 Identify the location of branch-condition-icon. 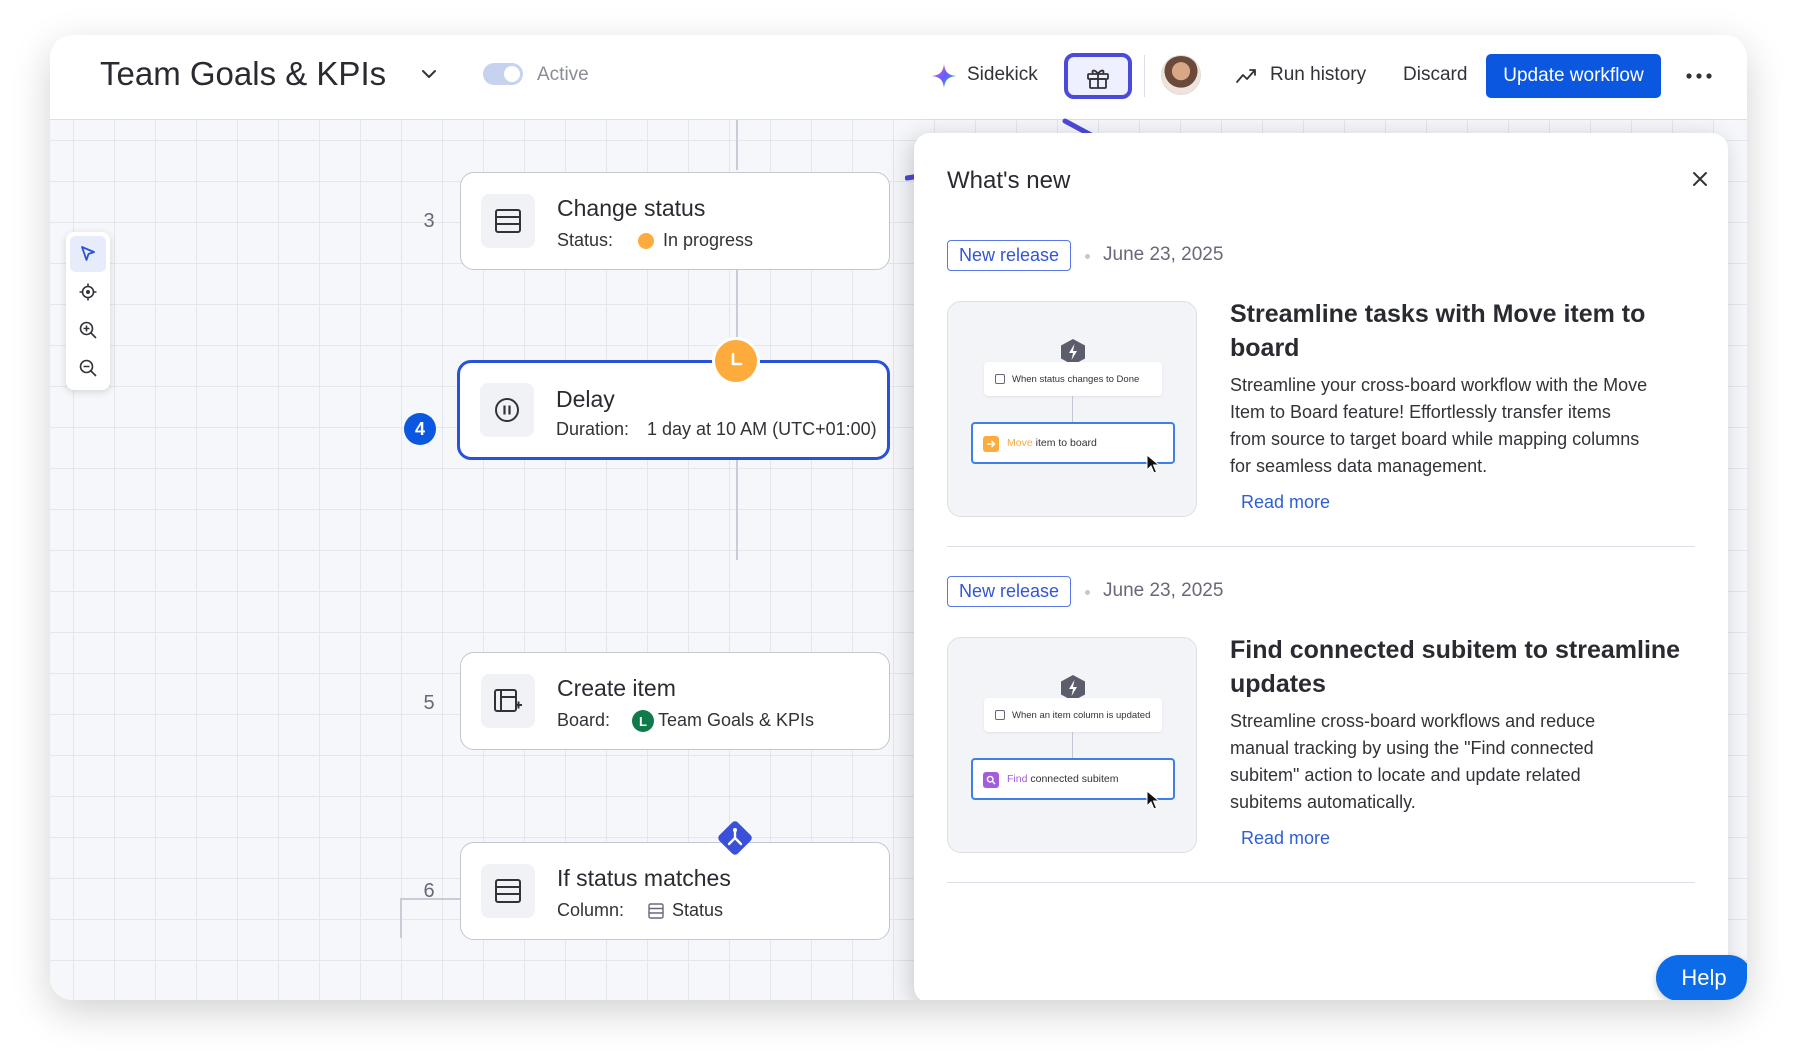
(735, 838).